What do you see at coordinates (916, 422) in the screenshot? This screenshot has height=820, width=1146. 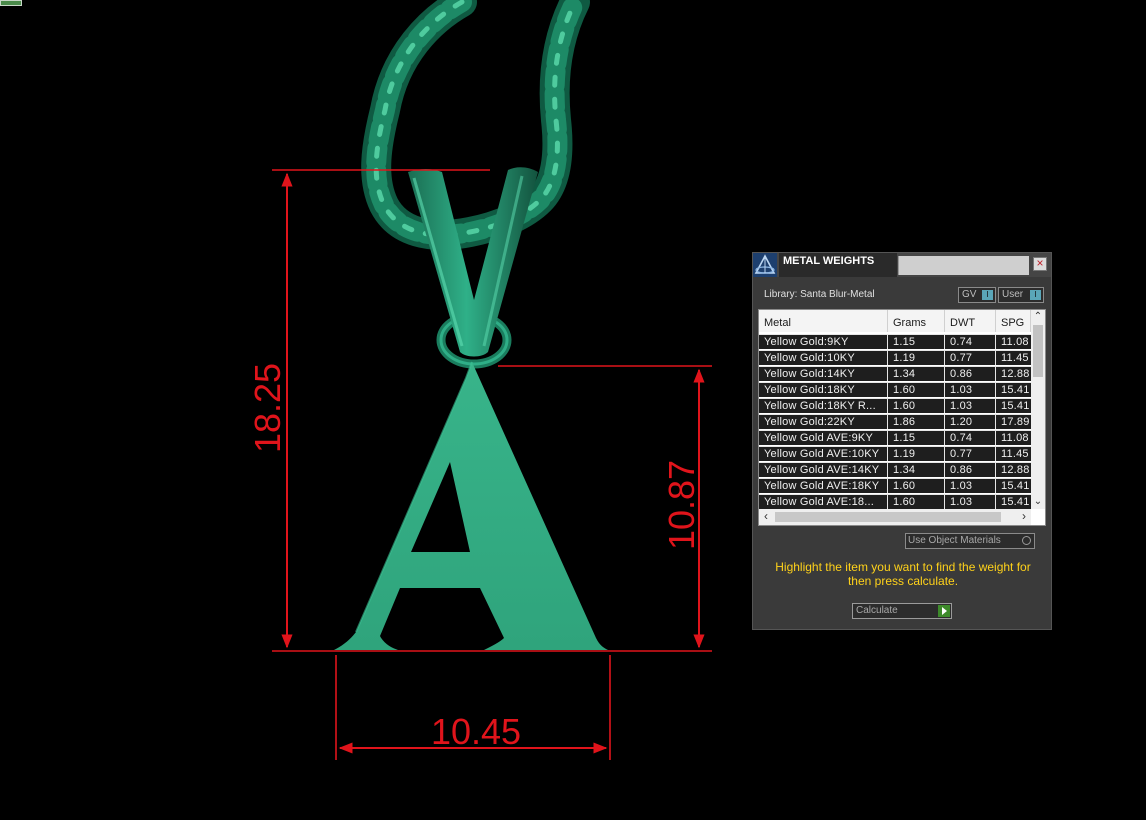 I see `grams-cell: 1.86` at bounding box center [916, 422].